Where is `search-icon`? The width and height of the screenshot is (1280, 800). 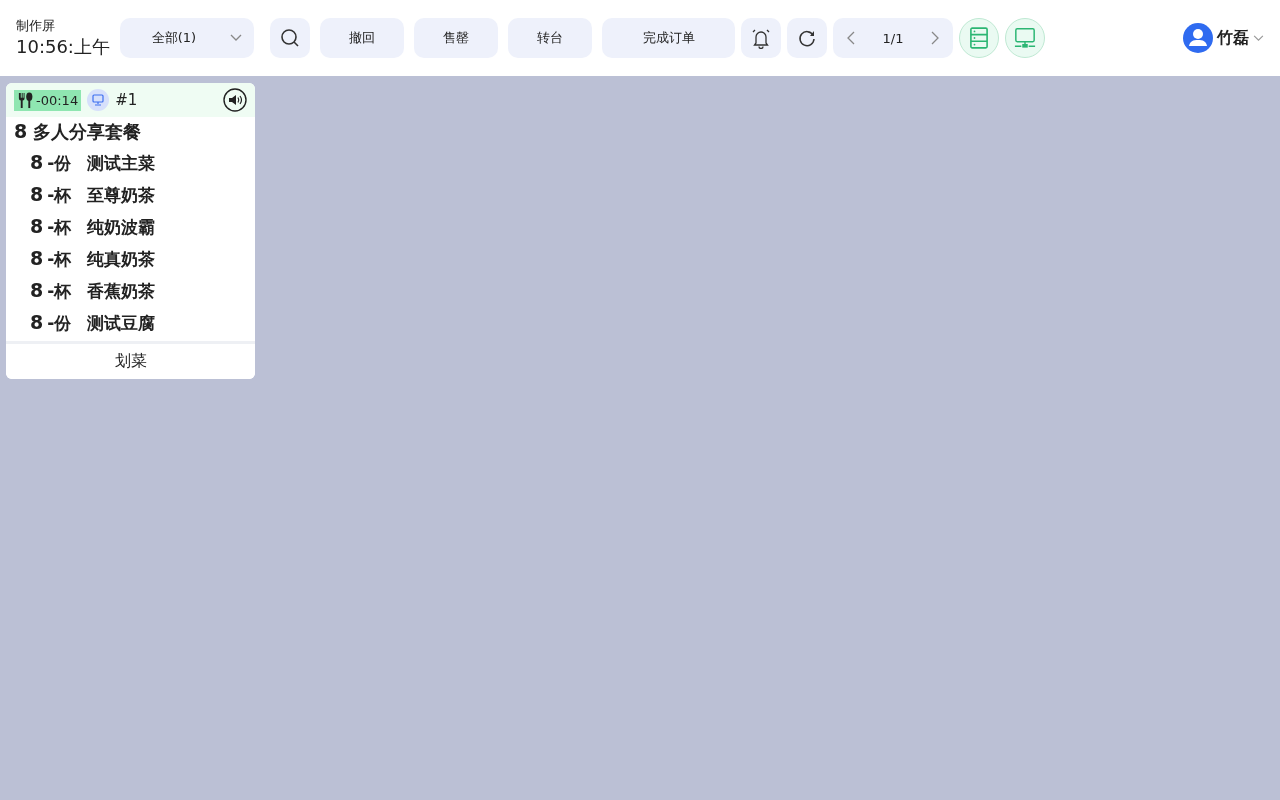 search-icon is located at coordinates (290, 38).